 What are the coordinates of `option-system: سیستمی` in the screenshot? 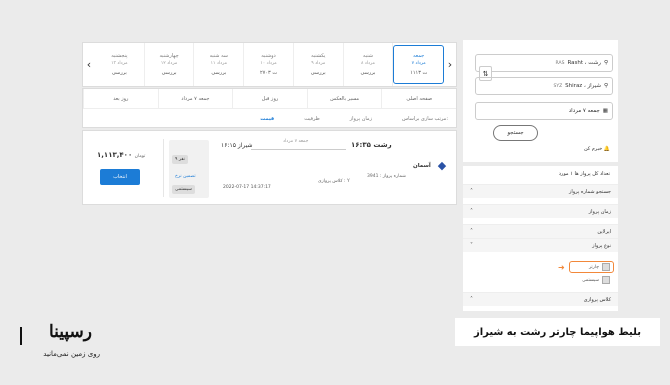 It's located at (596, 280).